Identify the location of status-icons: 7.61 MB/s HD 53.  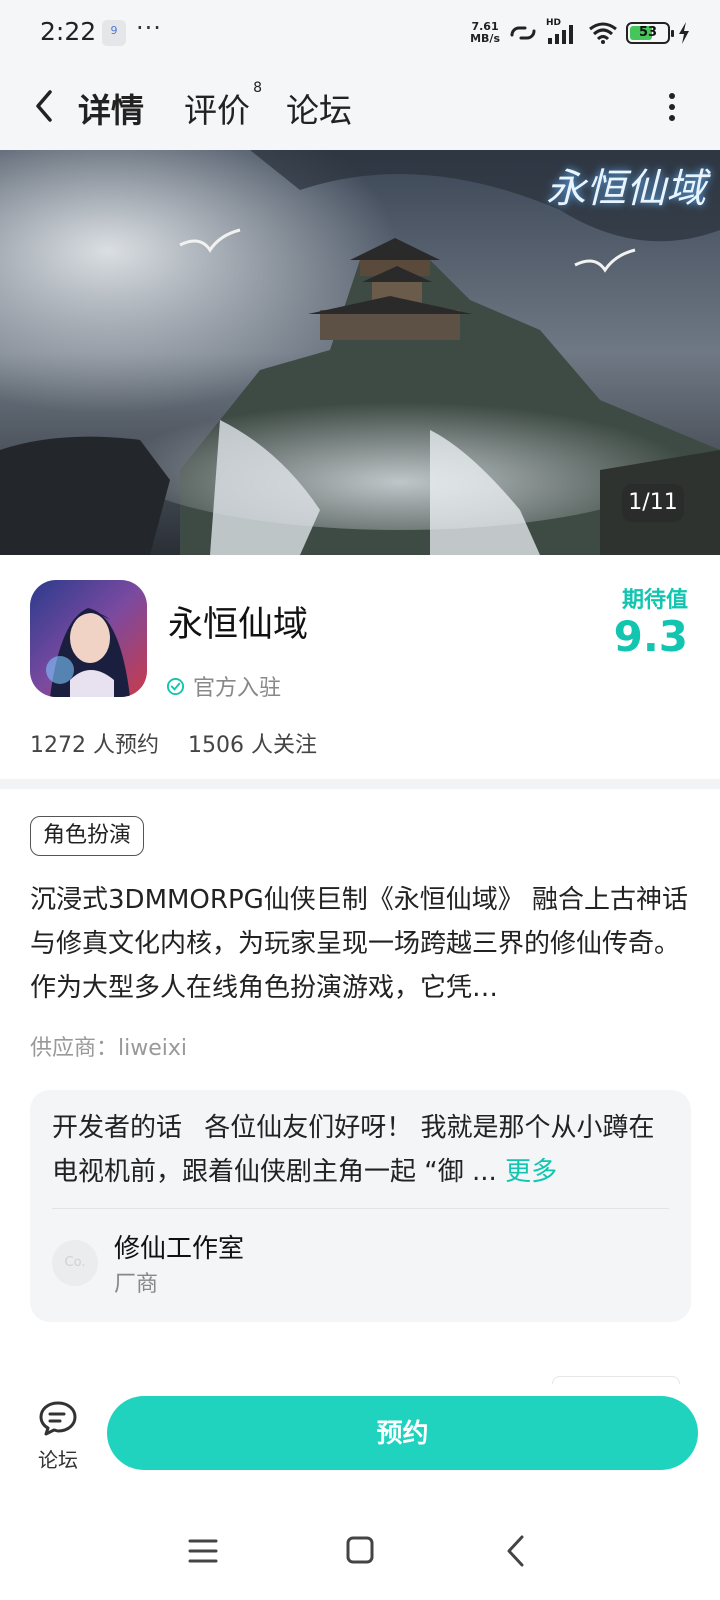
(580, 33).